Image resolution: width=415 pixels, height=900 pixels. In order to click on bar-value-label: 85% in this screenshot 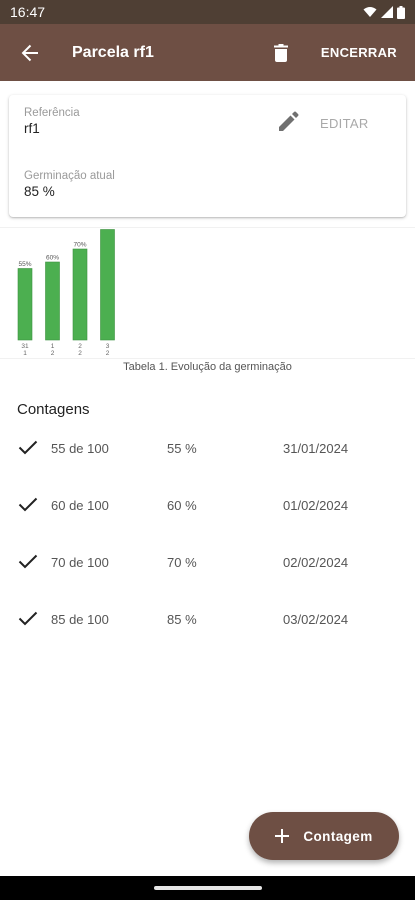, I will do `click(107, 228)`.